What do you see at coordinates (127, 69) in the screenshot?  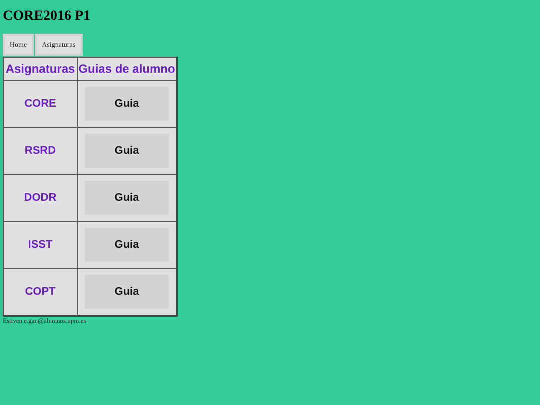 I see `column-header: Guias de alumno` at bounding box center [127, 69].